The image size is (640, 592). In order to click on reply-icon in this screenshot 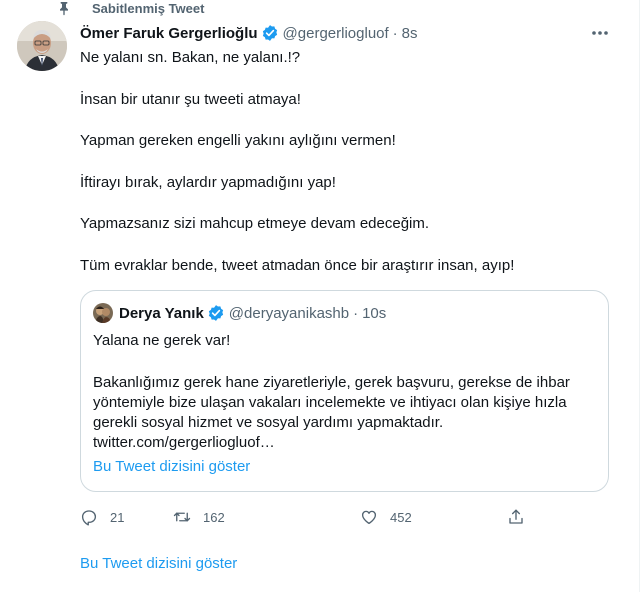, I will do `click(89, 518)`.